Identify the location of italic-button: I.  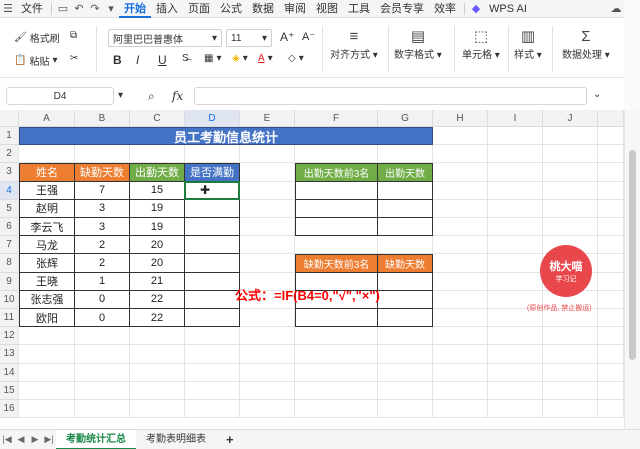
(137, 60).